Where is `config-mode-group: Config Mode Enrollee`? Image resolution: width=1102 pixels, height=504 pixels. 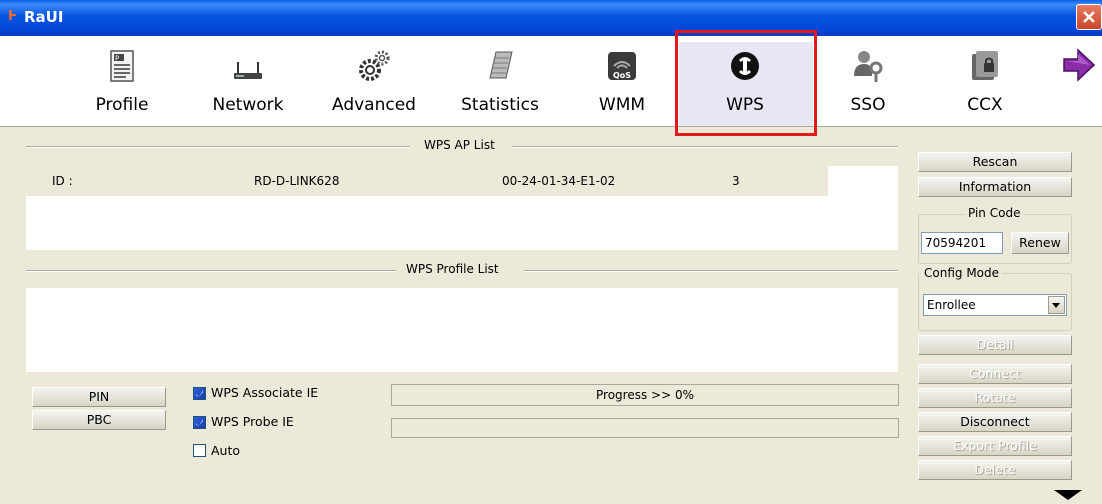
config-mode-group: Config Mode Enrollee is located at coordinates (995, 298).